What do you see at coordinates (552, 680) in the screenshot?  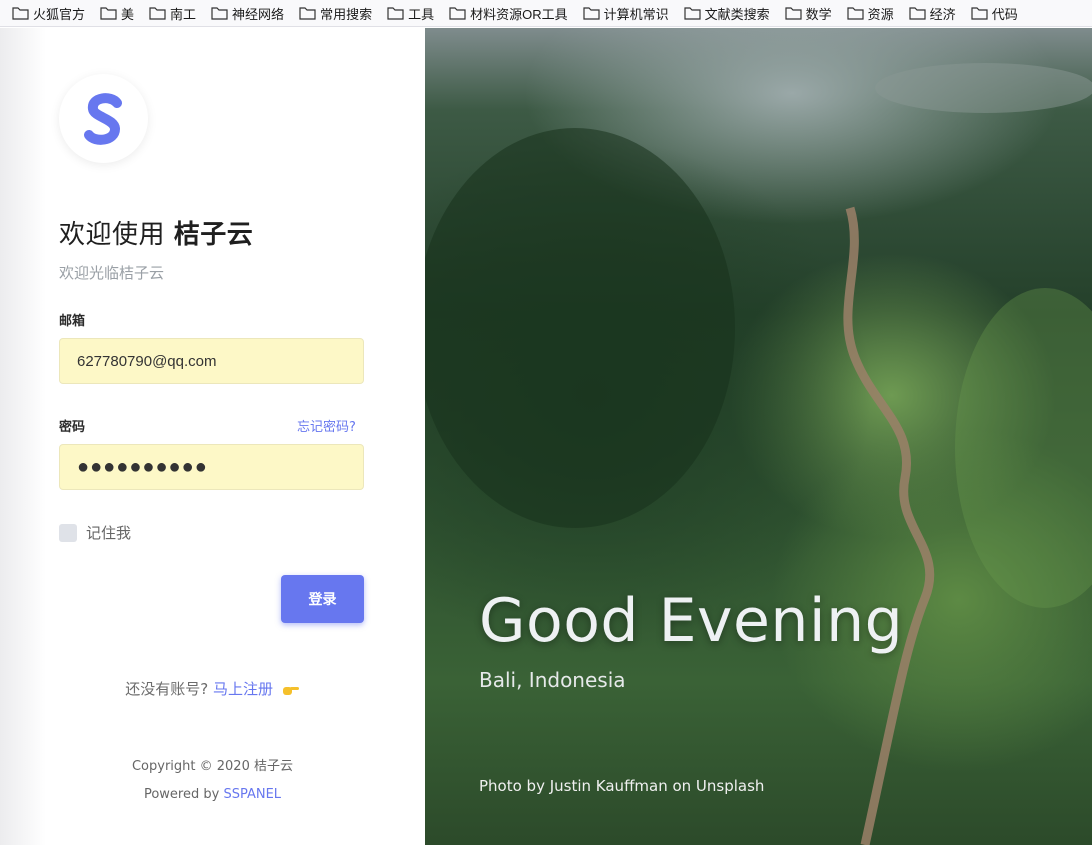 I see `location-text: Bali, Indonesia` at bounding box center [552, 680].